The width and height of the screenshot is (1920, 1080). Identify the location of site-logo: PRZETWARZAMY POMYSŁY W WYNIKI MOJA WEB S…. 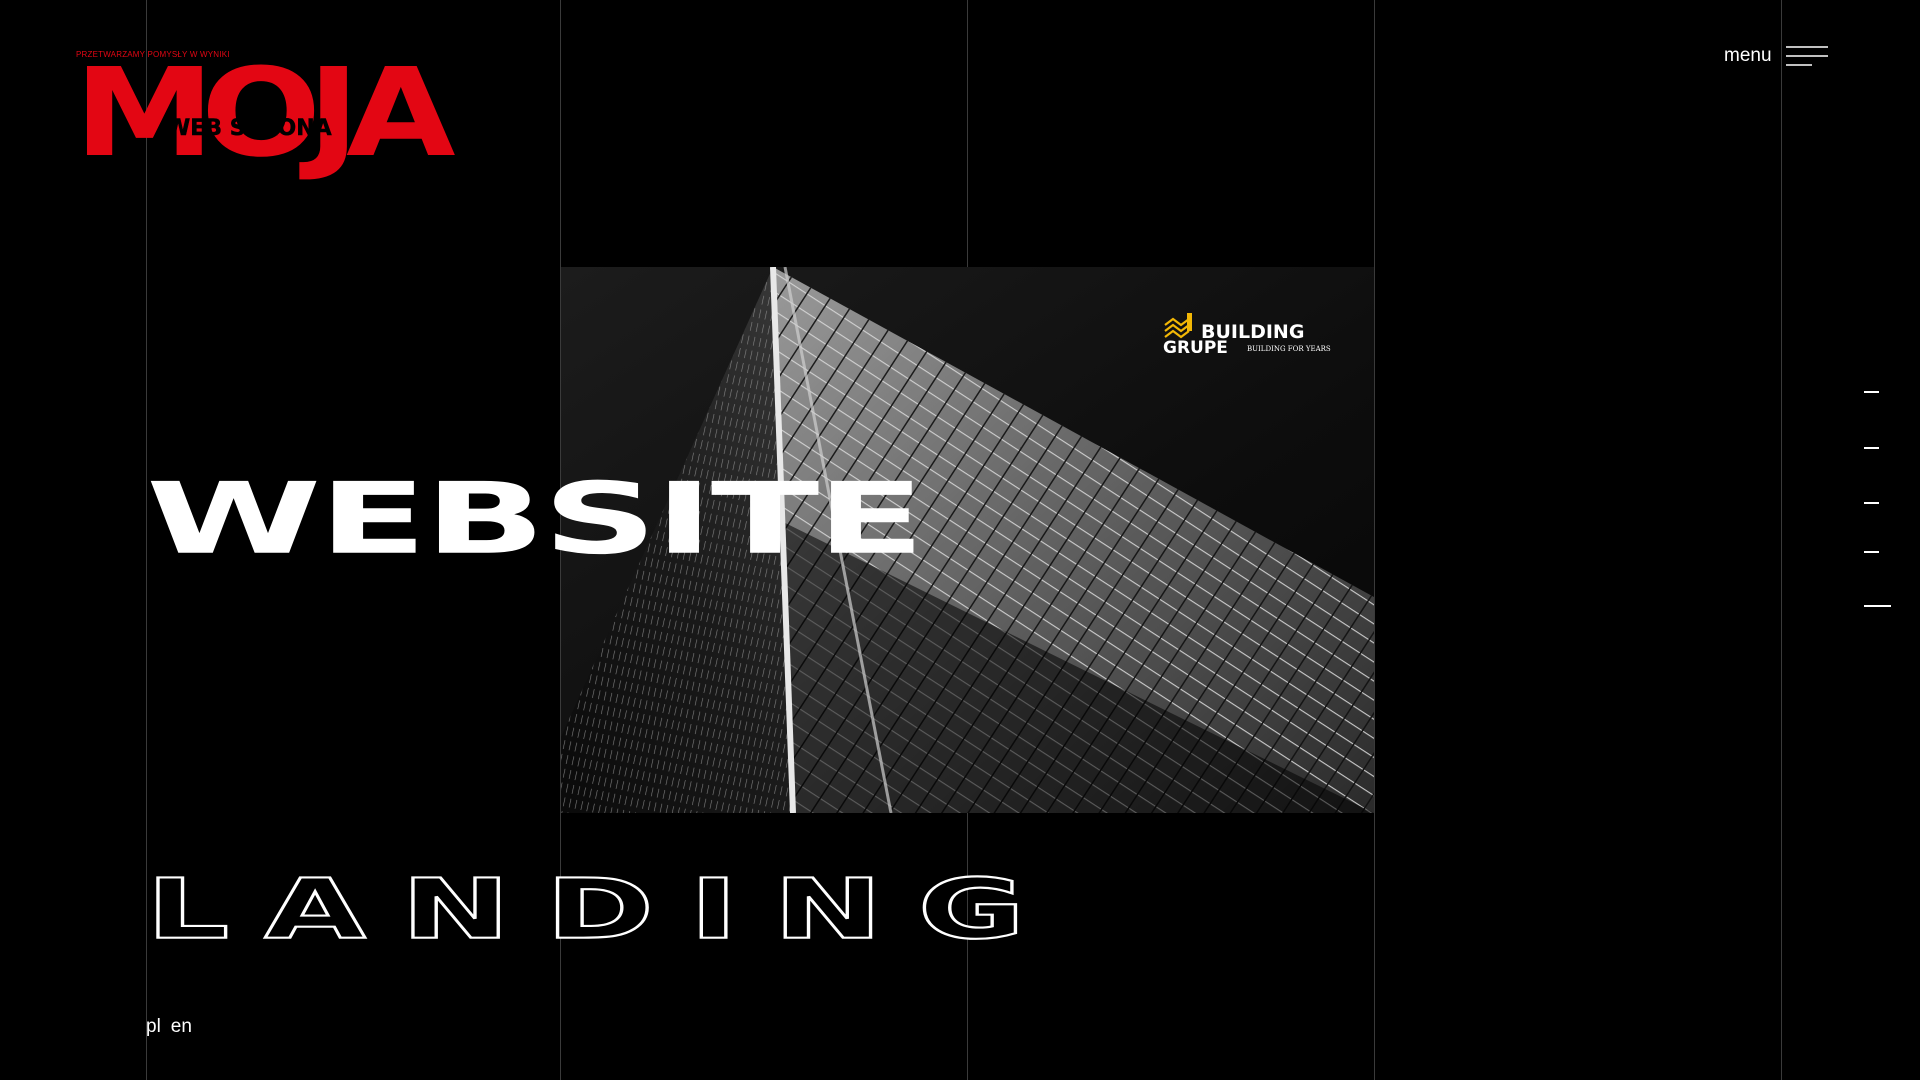
(265, 111).